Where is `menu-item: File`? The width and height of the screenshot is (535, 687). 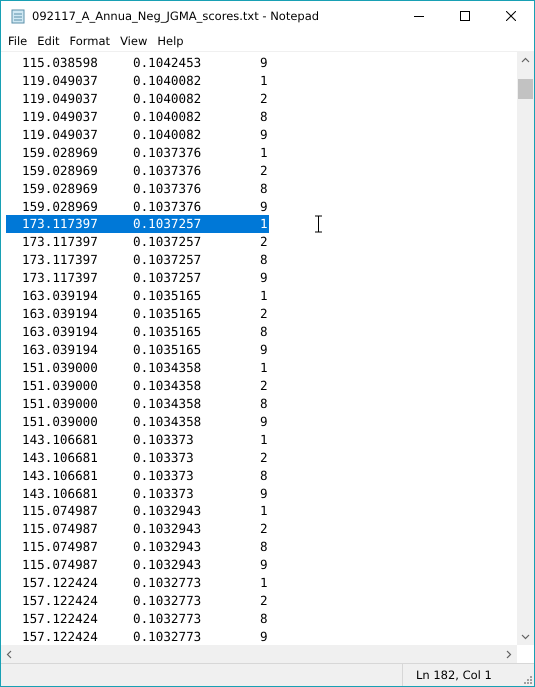
menu-item: File is located at coordinates (17, 41).